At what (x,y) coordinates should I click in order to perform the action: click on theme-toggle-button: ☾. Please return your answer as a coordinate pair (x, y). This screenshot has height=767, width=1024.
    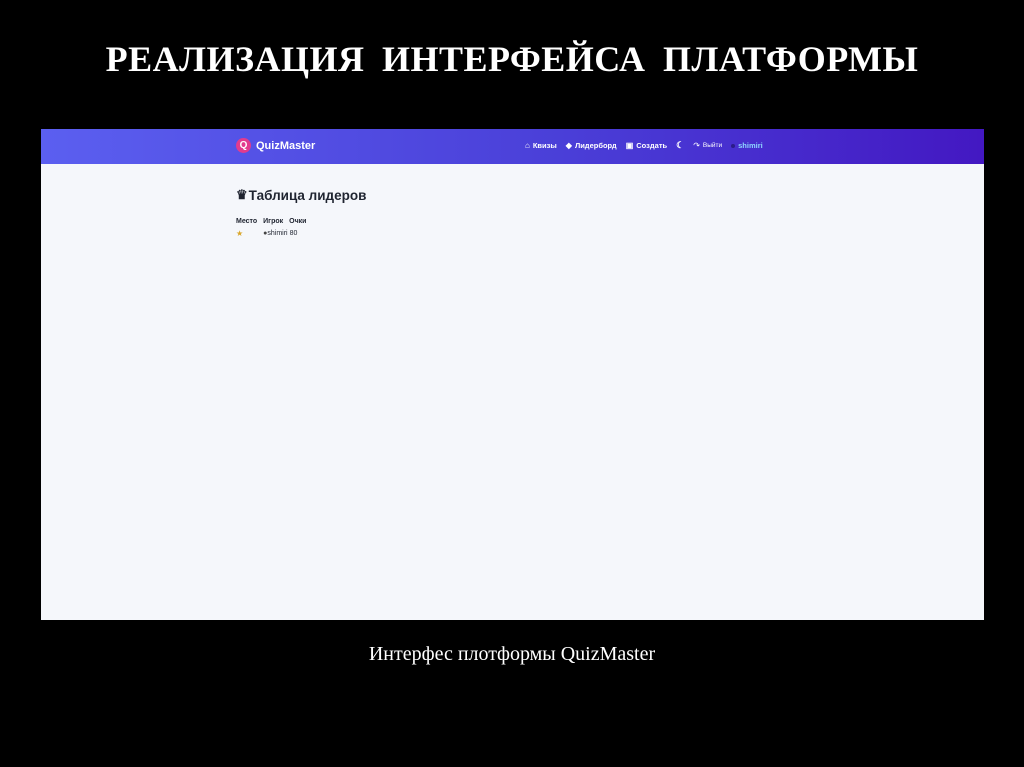
    Looking at the image, I should click on (680, 145).